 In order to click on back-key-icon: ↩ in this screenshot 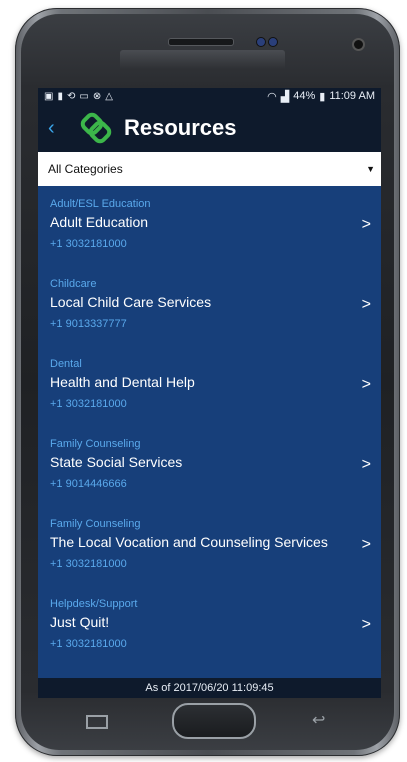, I will do `click(318, 720)`.